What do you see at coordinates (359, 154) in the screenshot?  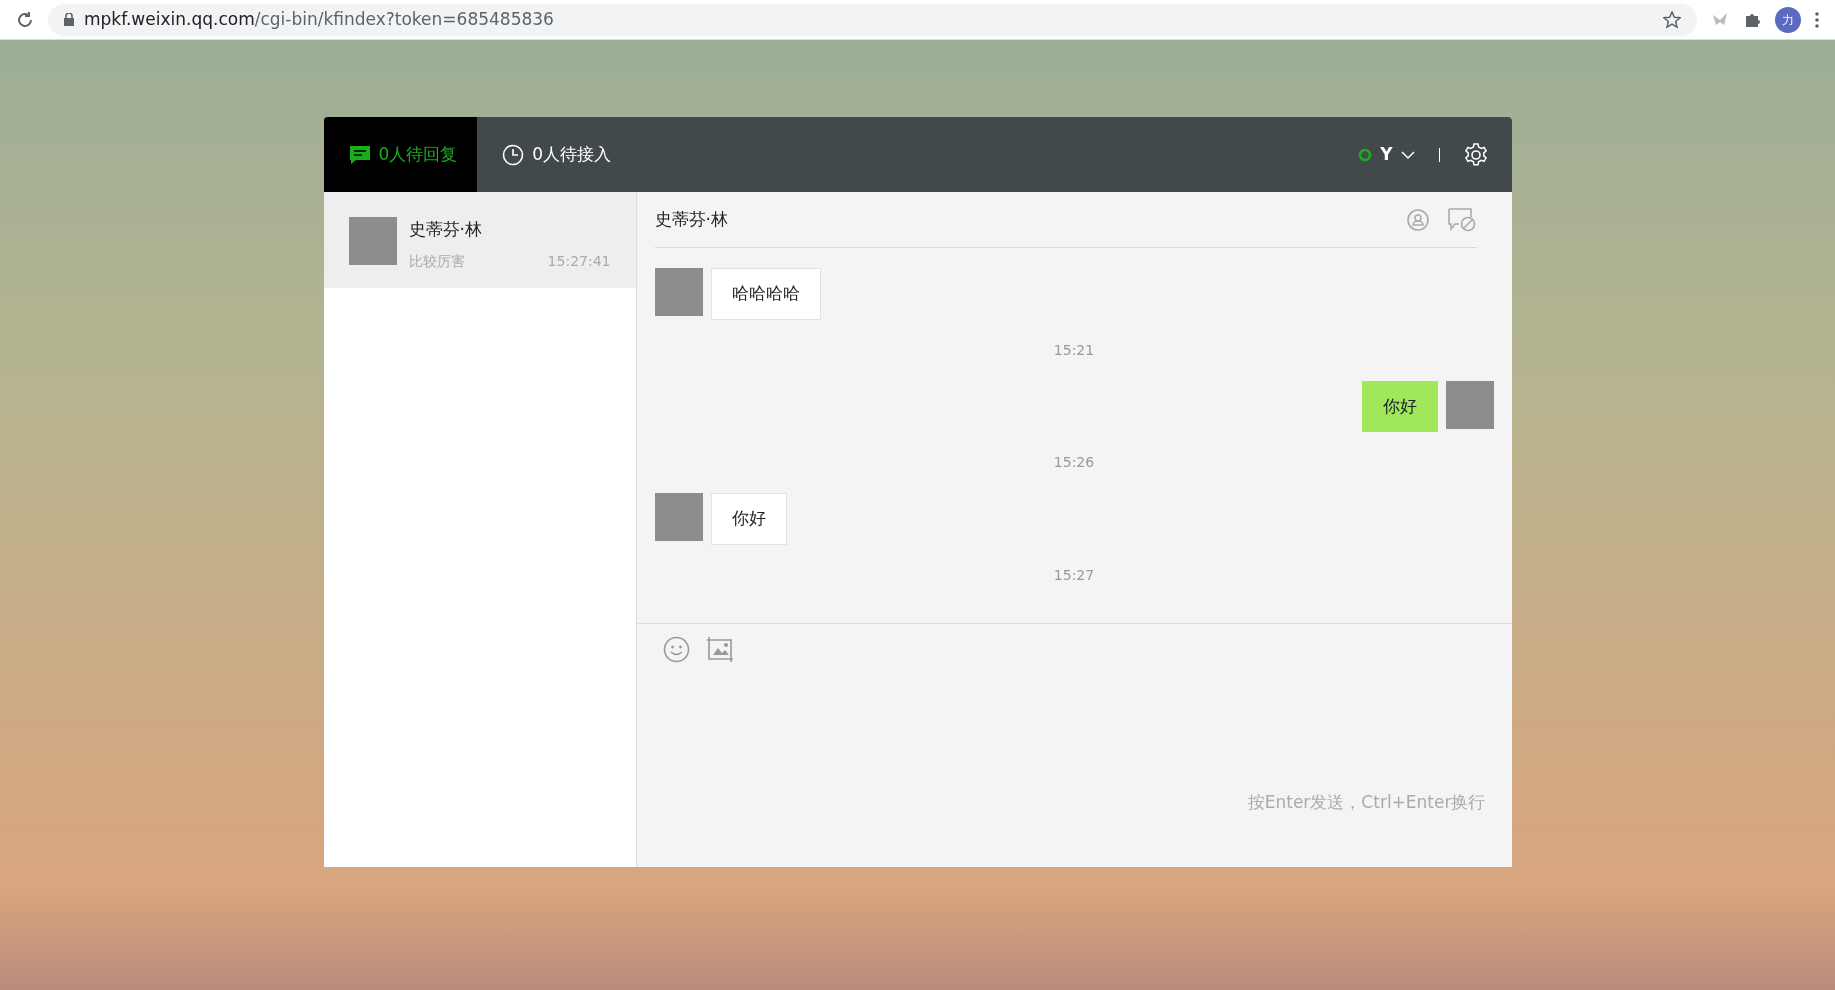 I see `chat-icon` at bounding box center [359, 154].